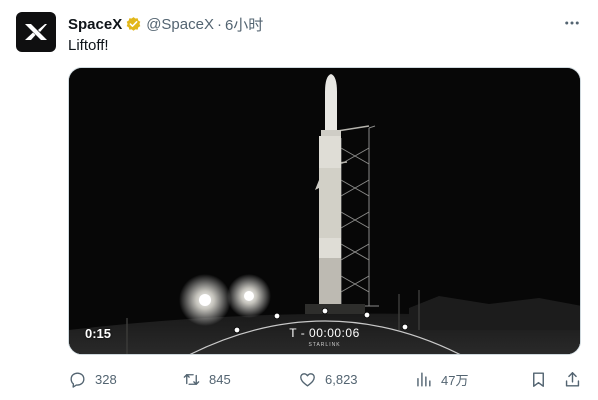 The height and width of the screenshot is (400, 598). Describe the element at coordinates (77, 379) in the screenshot. I see `reply-icon` at that location.